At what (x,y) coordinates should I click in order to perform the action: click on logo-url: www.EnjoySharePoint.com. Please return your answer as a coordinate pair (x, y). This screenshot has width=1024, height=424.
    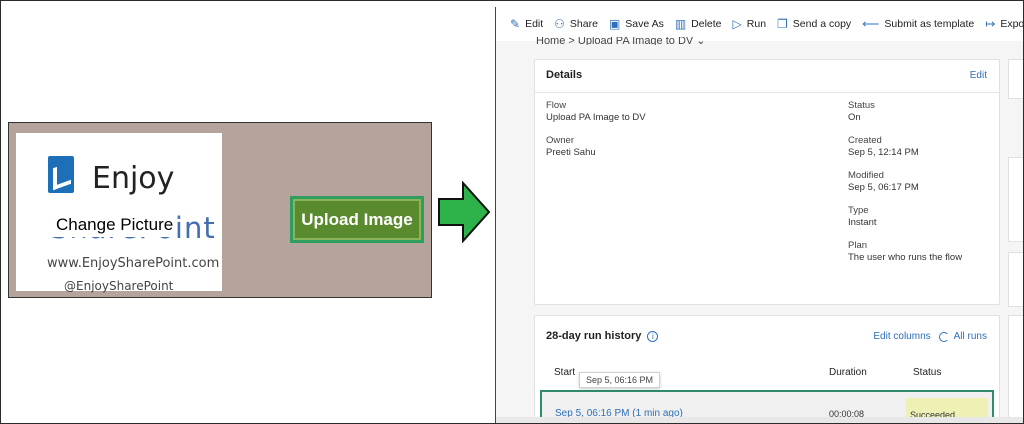
    Looking at the image, I should click on (133, 263).